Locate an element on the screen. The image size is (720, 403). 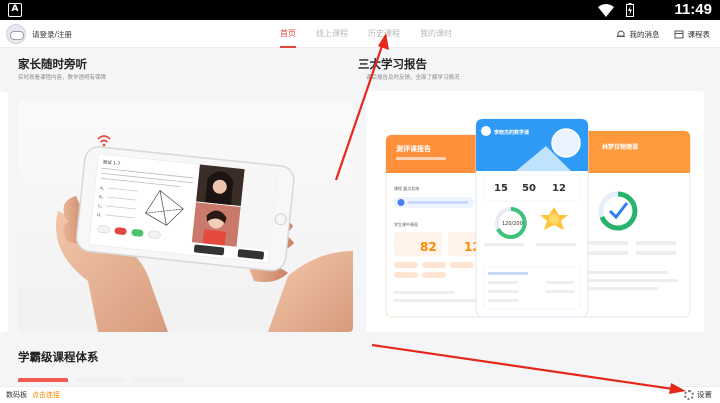
wifi-icon is located at coordinates (606, 10).